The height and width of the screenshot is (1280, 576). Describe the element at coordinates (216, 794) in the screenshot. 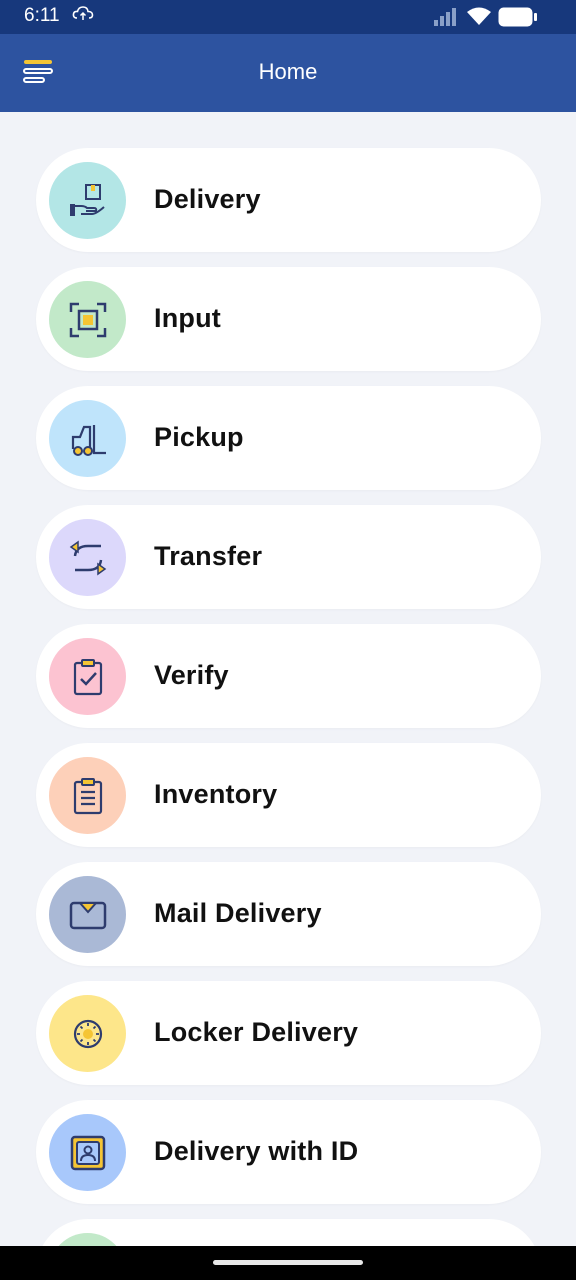

I see `menu-item-label: Inventory` at that location.